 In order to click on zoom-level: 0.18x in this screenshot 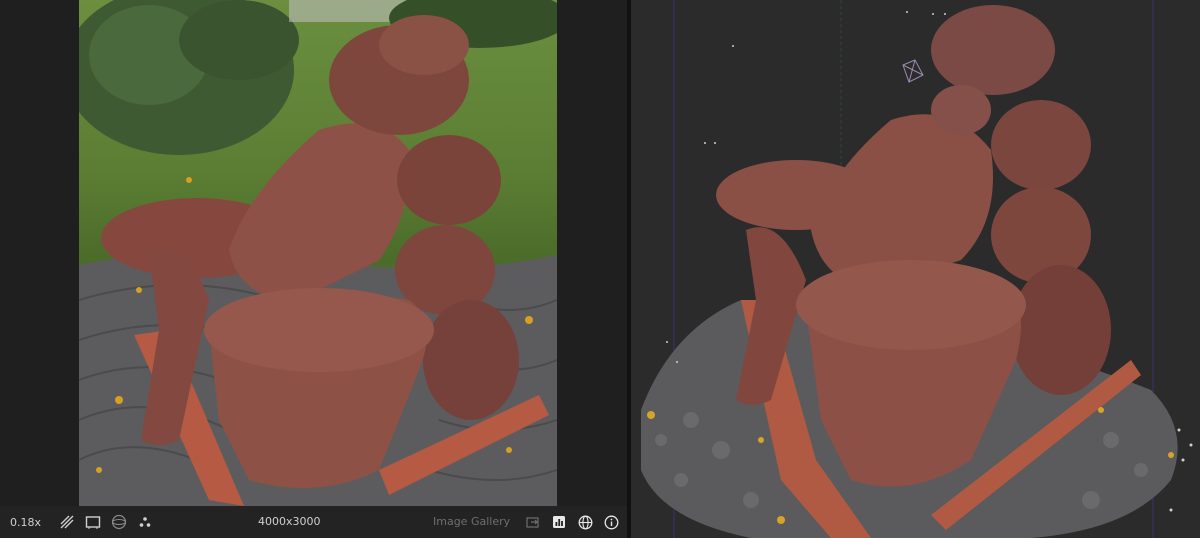, I will do `click(26, 522)`.